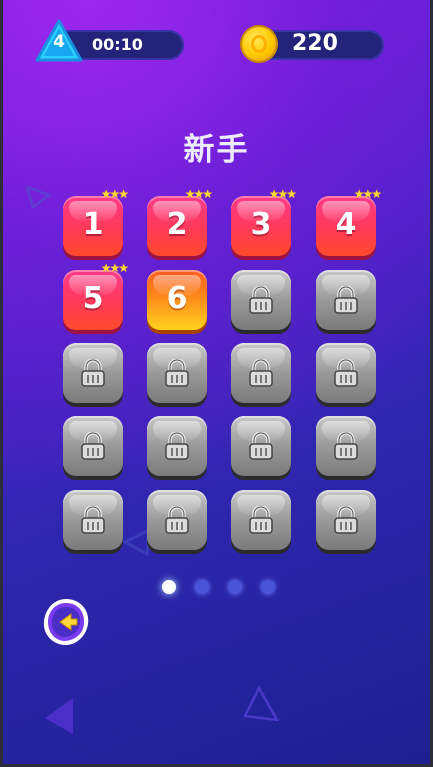  I want to click on timer: 00:10, so click(117, 44).